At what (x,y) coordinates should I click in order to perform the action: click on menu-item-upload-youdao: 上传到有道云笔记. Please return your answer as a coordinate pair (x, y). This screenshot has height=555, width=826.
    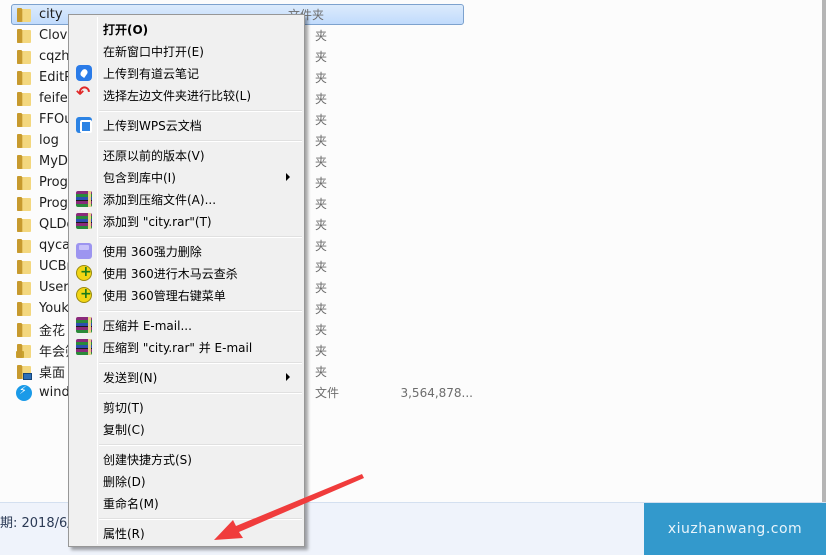
    Looking at the image, I should click on (186, 73).